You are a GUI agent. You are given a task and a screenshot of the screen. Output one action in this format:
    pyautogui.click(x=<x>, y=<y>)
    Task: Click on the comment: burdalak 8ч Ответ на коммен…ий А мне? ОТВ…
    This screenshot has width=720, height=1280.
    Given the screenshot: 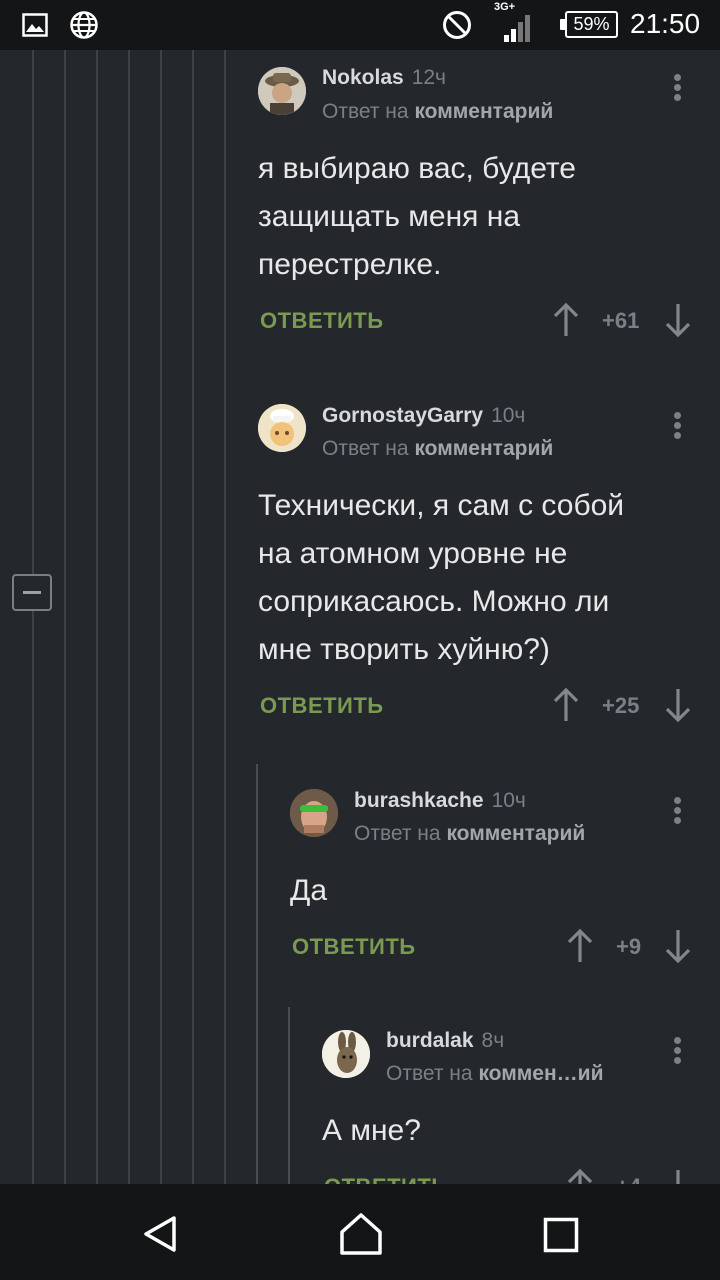 What is the action you would take?
    pyautogui.click(x=360, y=1099)
    